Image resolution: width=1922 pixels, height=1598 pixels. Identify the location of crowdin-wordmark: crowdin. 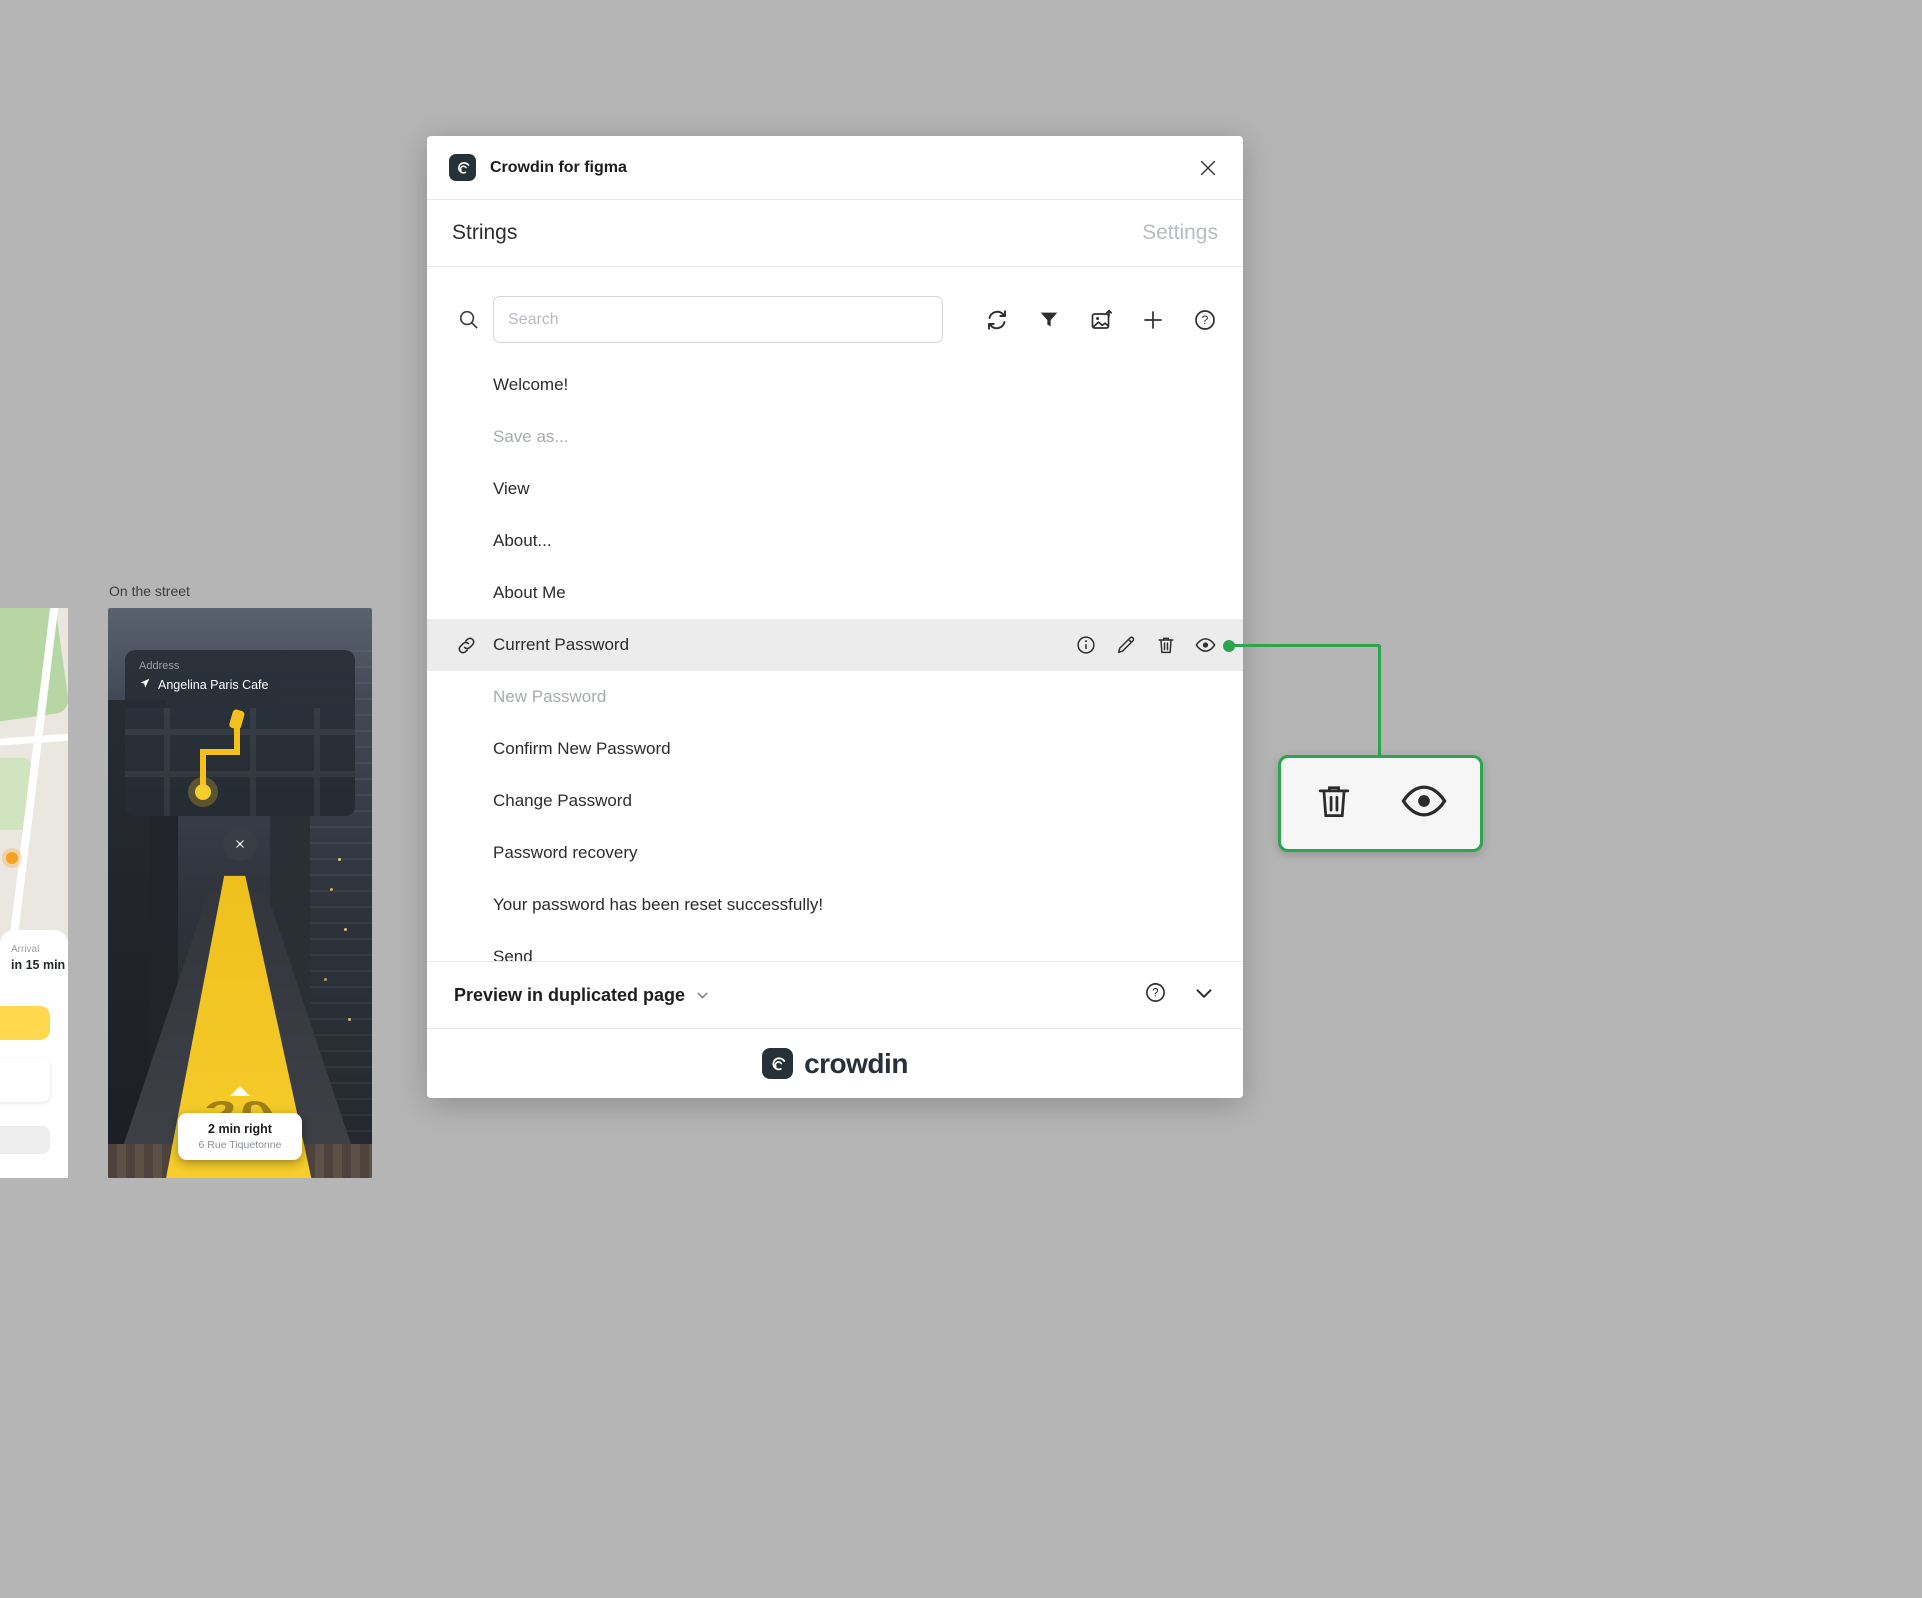
(856, 1063).